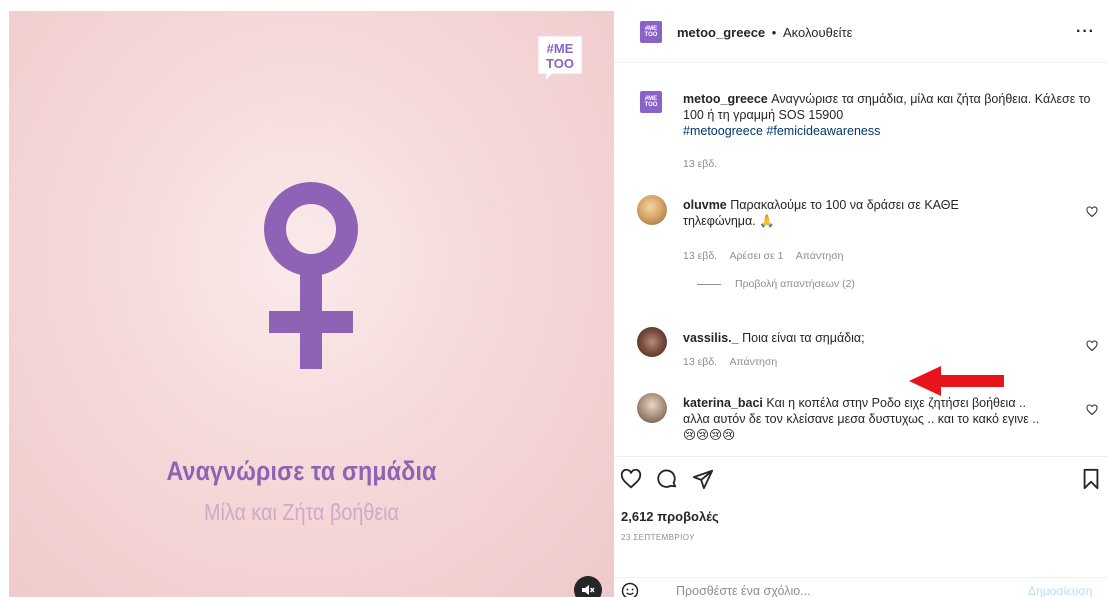  Describe the element at coordinates (703, 479) in the screenshot. I see `share-paper-plane-icon` at that location.